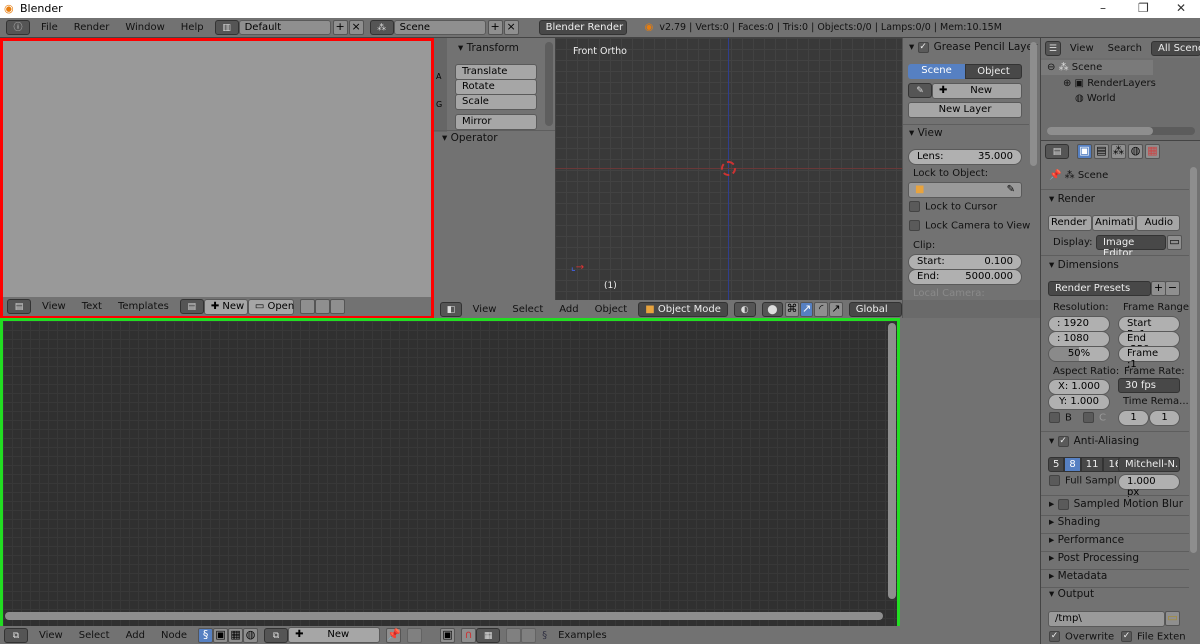  What do you see at coordinates (969, 226) in the screenshot?
I see `lock-camera-checkbox: Lock Camera to View` at bounding box center [969, 226].